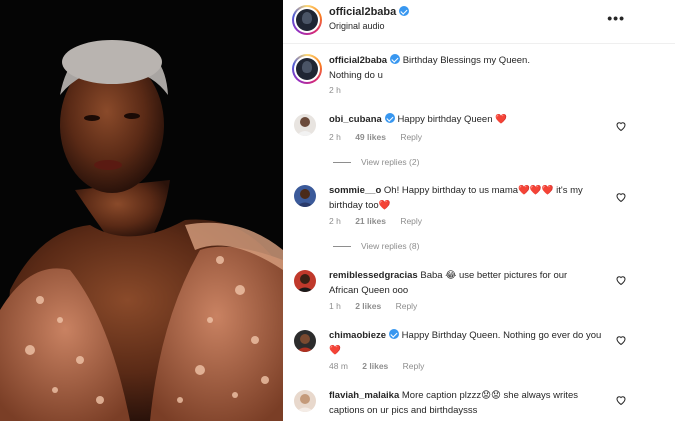 This screenshot has height=421, width=675. I want to click on more-options-icon: •••, so click(616, 18).